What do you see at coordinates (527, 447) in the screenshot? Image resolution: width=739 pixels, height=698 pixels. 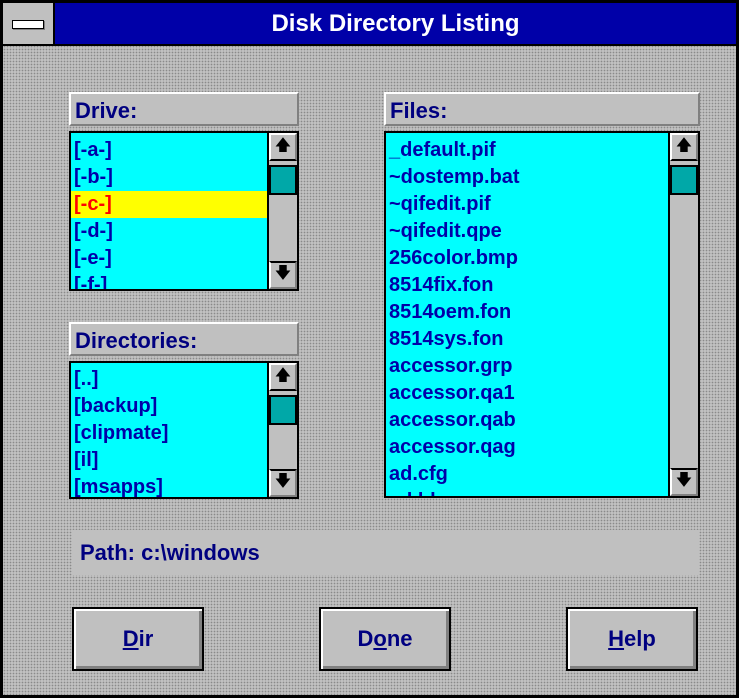 I see `file-list-item: accessor.qag` at bounding box center [527, 447].